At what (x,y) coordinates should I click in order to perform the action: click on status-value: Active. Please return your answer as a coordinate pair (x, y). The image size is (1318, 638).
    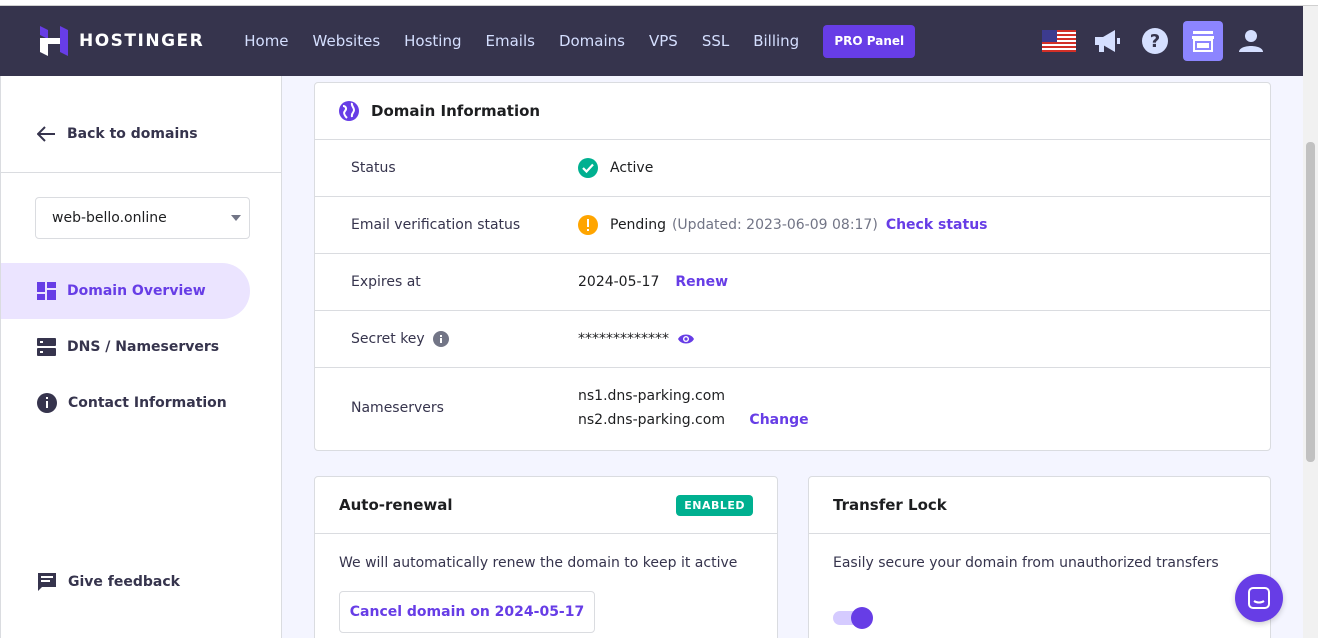
    Looking at the image, I should click on (615, 168).